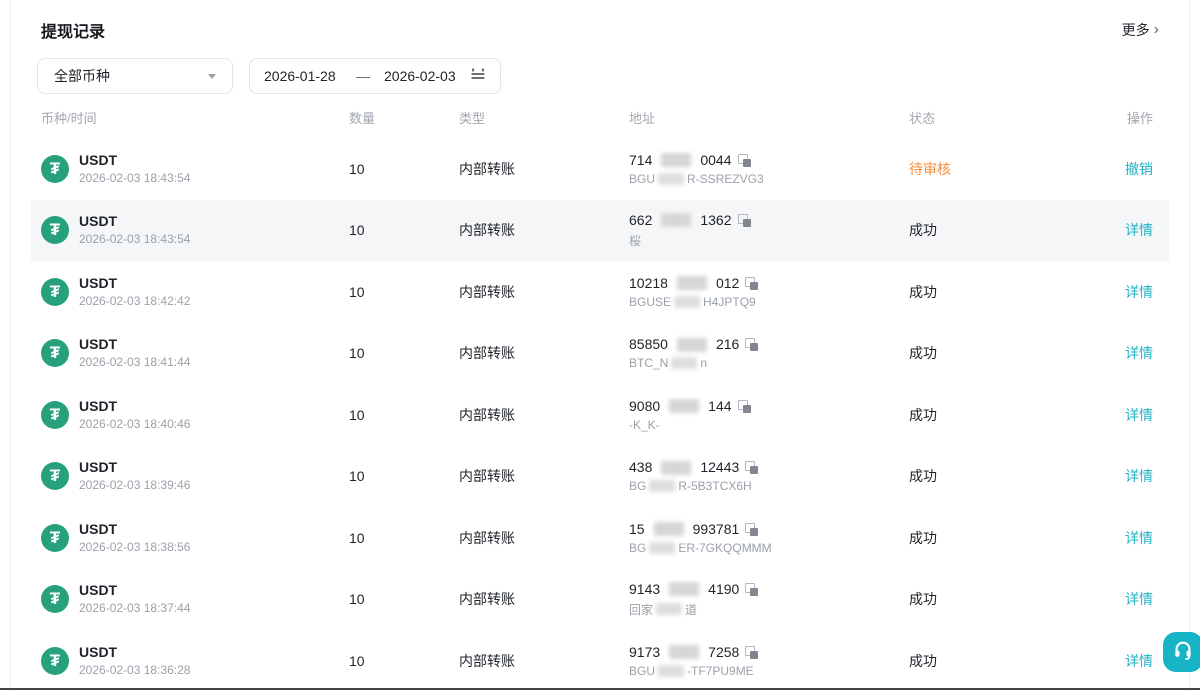 The width and height of the screenshot is (1200, 692). I want to click on calendar-icon, so click(478, 76).